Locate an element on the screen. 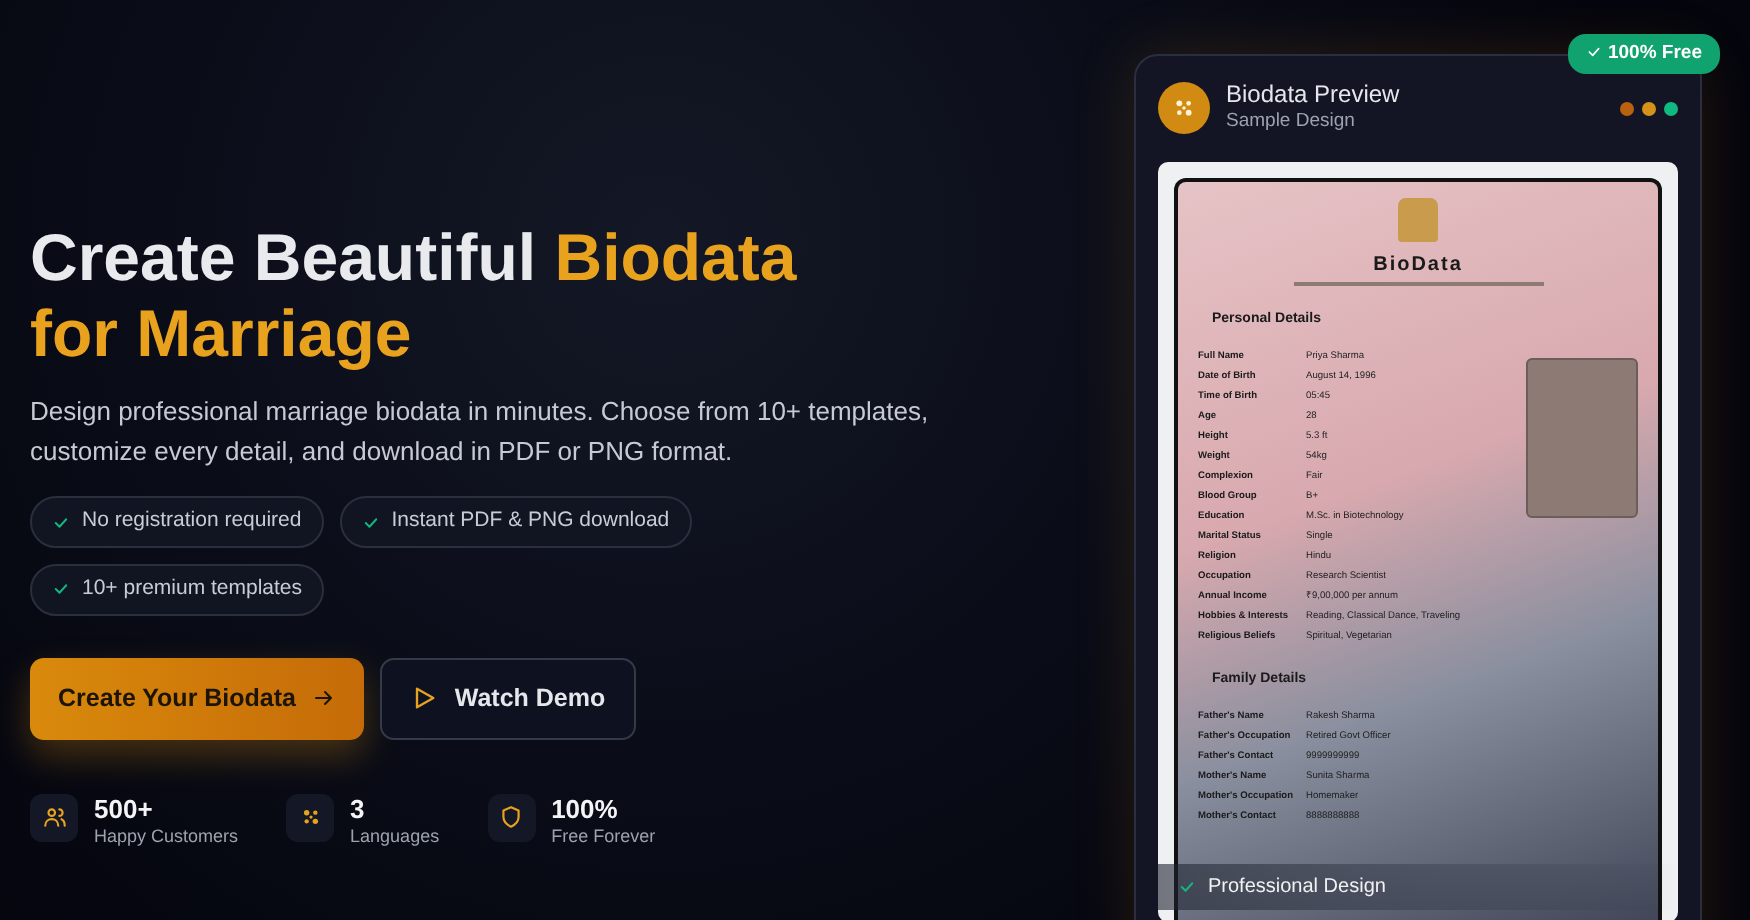 The image size is (1750, 920). feature-chip: Instant PDF & PNG download is located at coordinates (515, 522).